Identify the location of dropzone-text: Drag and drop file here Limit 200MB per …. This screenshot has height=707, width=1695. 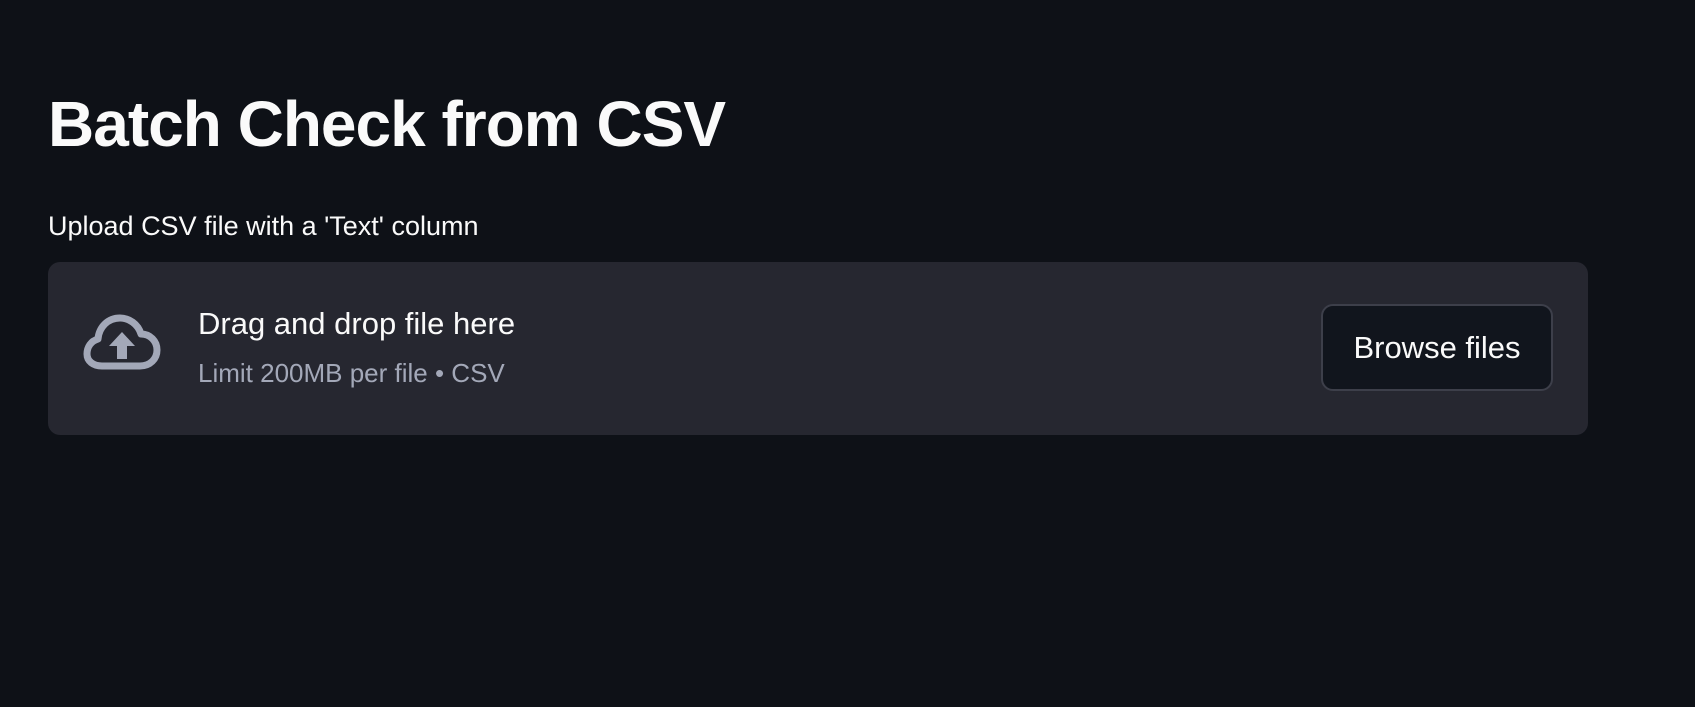
(356, 347).